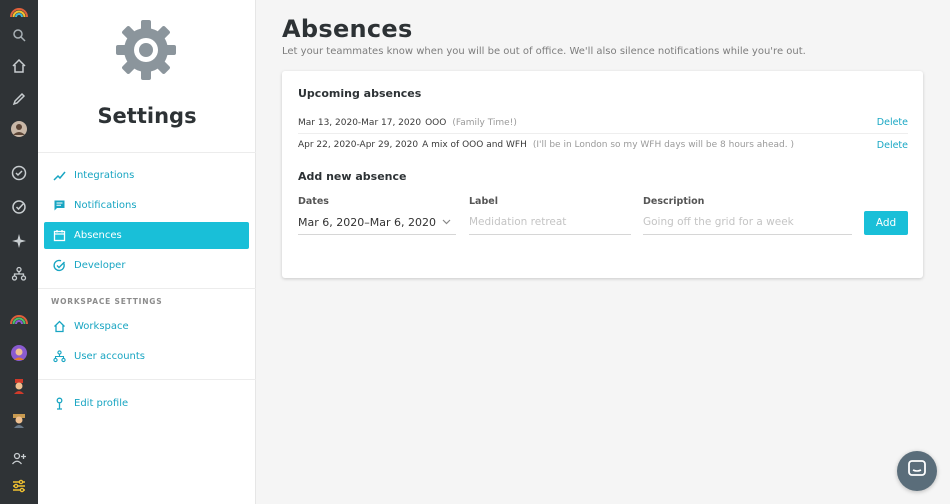 This screenshot has height=504, width=950. What do you see at coordinates (367, 222) in the screenshot?
I see `dates-value: Mar 6, 2020–Mar 6, 2020` at bounding box center [367, 222].